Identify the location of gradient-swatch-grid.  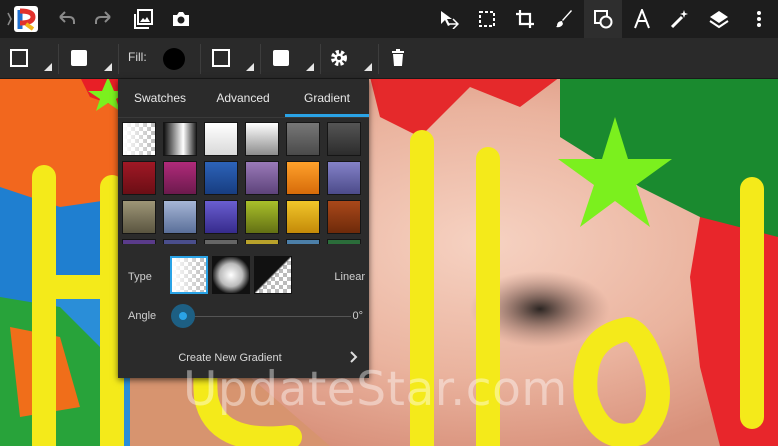
(243, 181).